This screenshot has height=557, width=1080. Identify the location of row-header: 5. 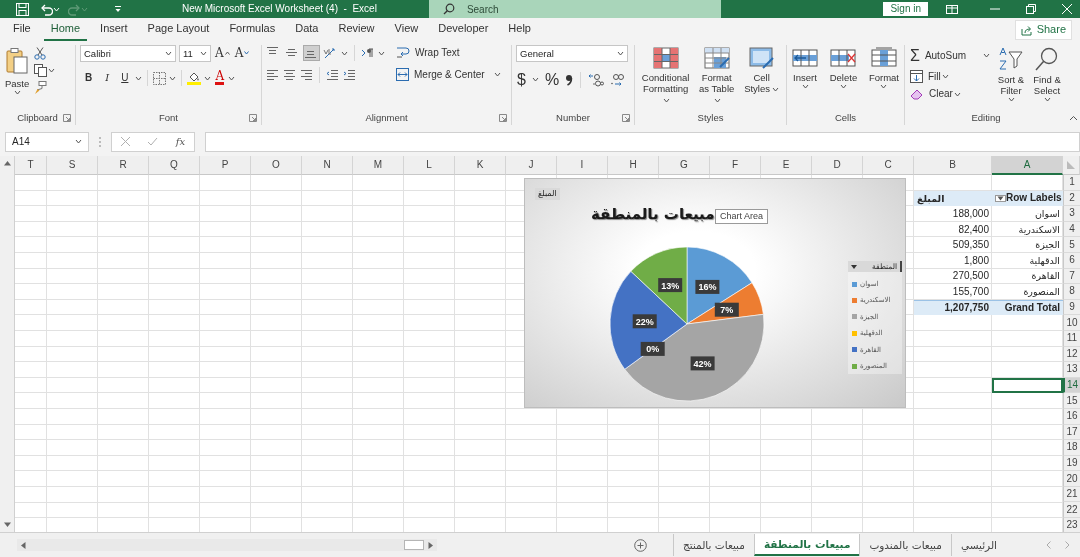
(1071, 245).